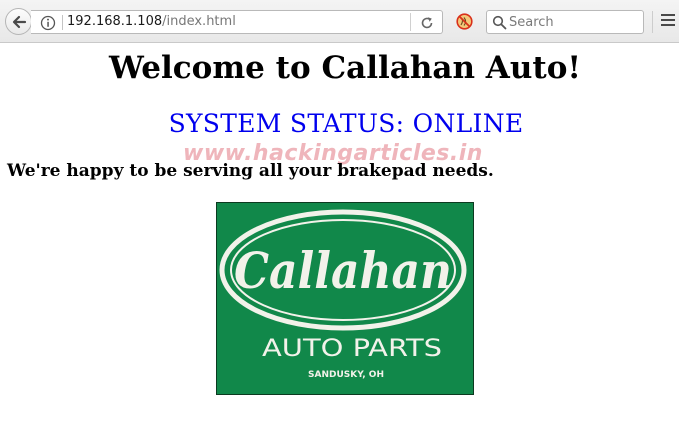 This screenshot has width=679, height=435. I want to click on url-host: 192.168.1.108, so click(115, 21).